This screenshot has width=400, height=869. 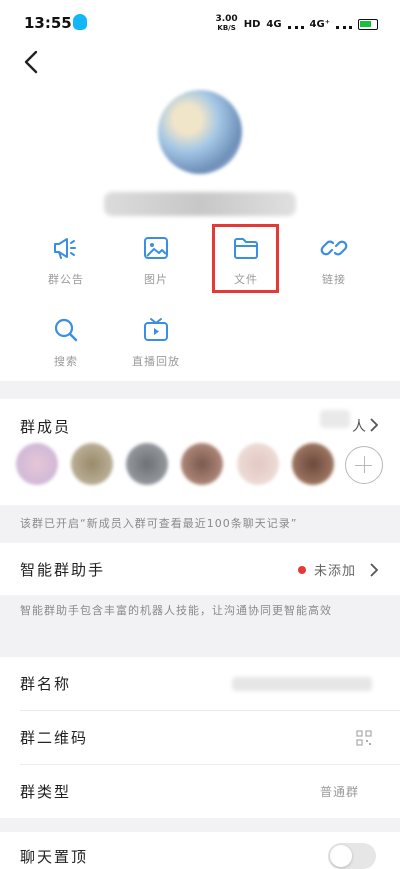 What do you see at coordinates (364, 465) in the screenshot?
I see `add-member-button` at bounding box center [364, 465].